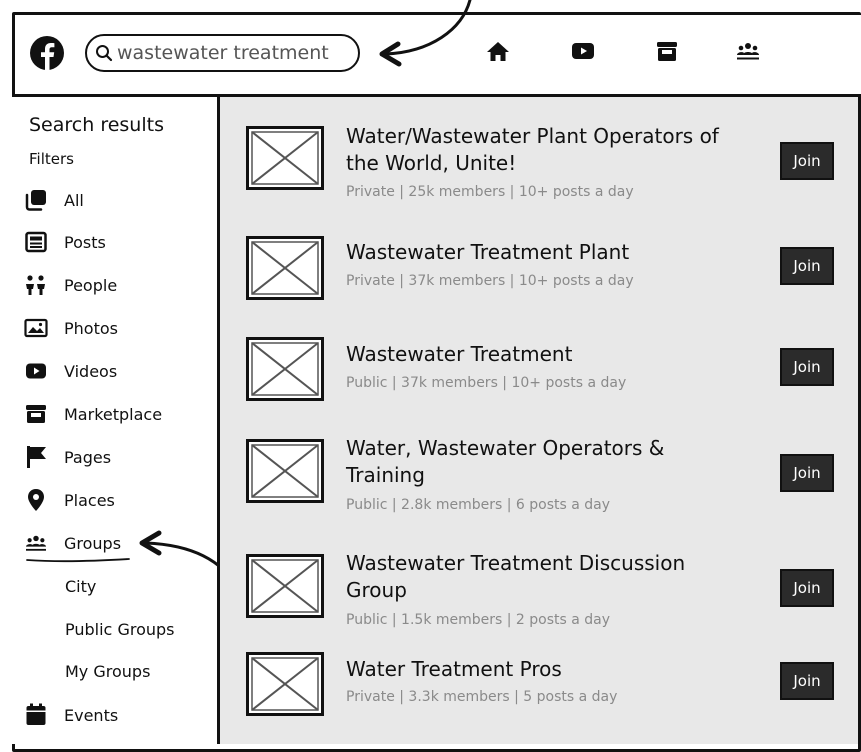 This screenshot has width=861, height=752. Describe the element at coordinates (488, 252) in the screenshot. I see `group-title-line1: Wastewater Treatment Plant` at that location.